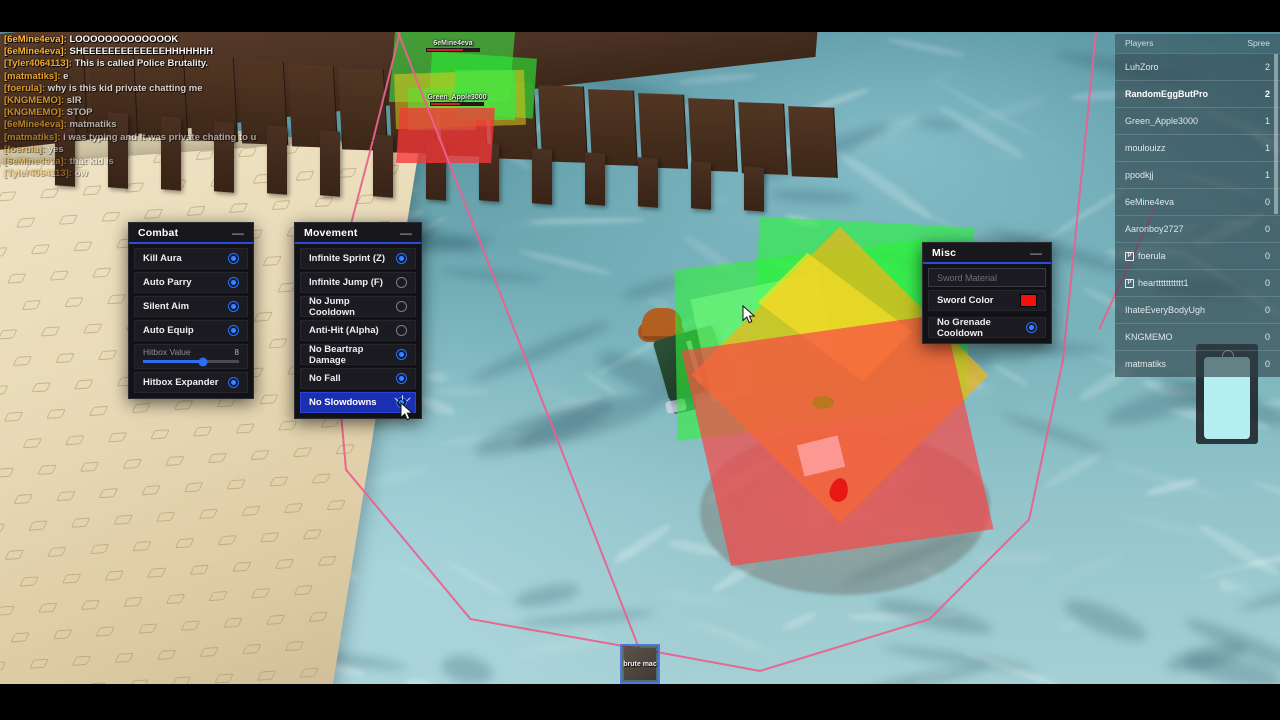 The width and height of the screenshot is (1280, 720). What do you see at coordinates (169, 52) in the screenshot?
I see `chat-message: [6eMine4eva]: SHEEEEEEEEEEEEEHHHHHHH` at bounding box center [169, 52].